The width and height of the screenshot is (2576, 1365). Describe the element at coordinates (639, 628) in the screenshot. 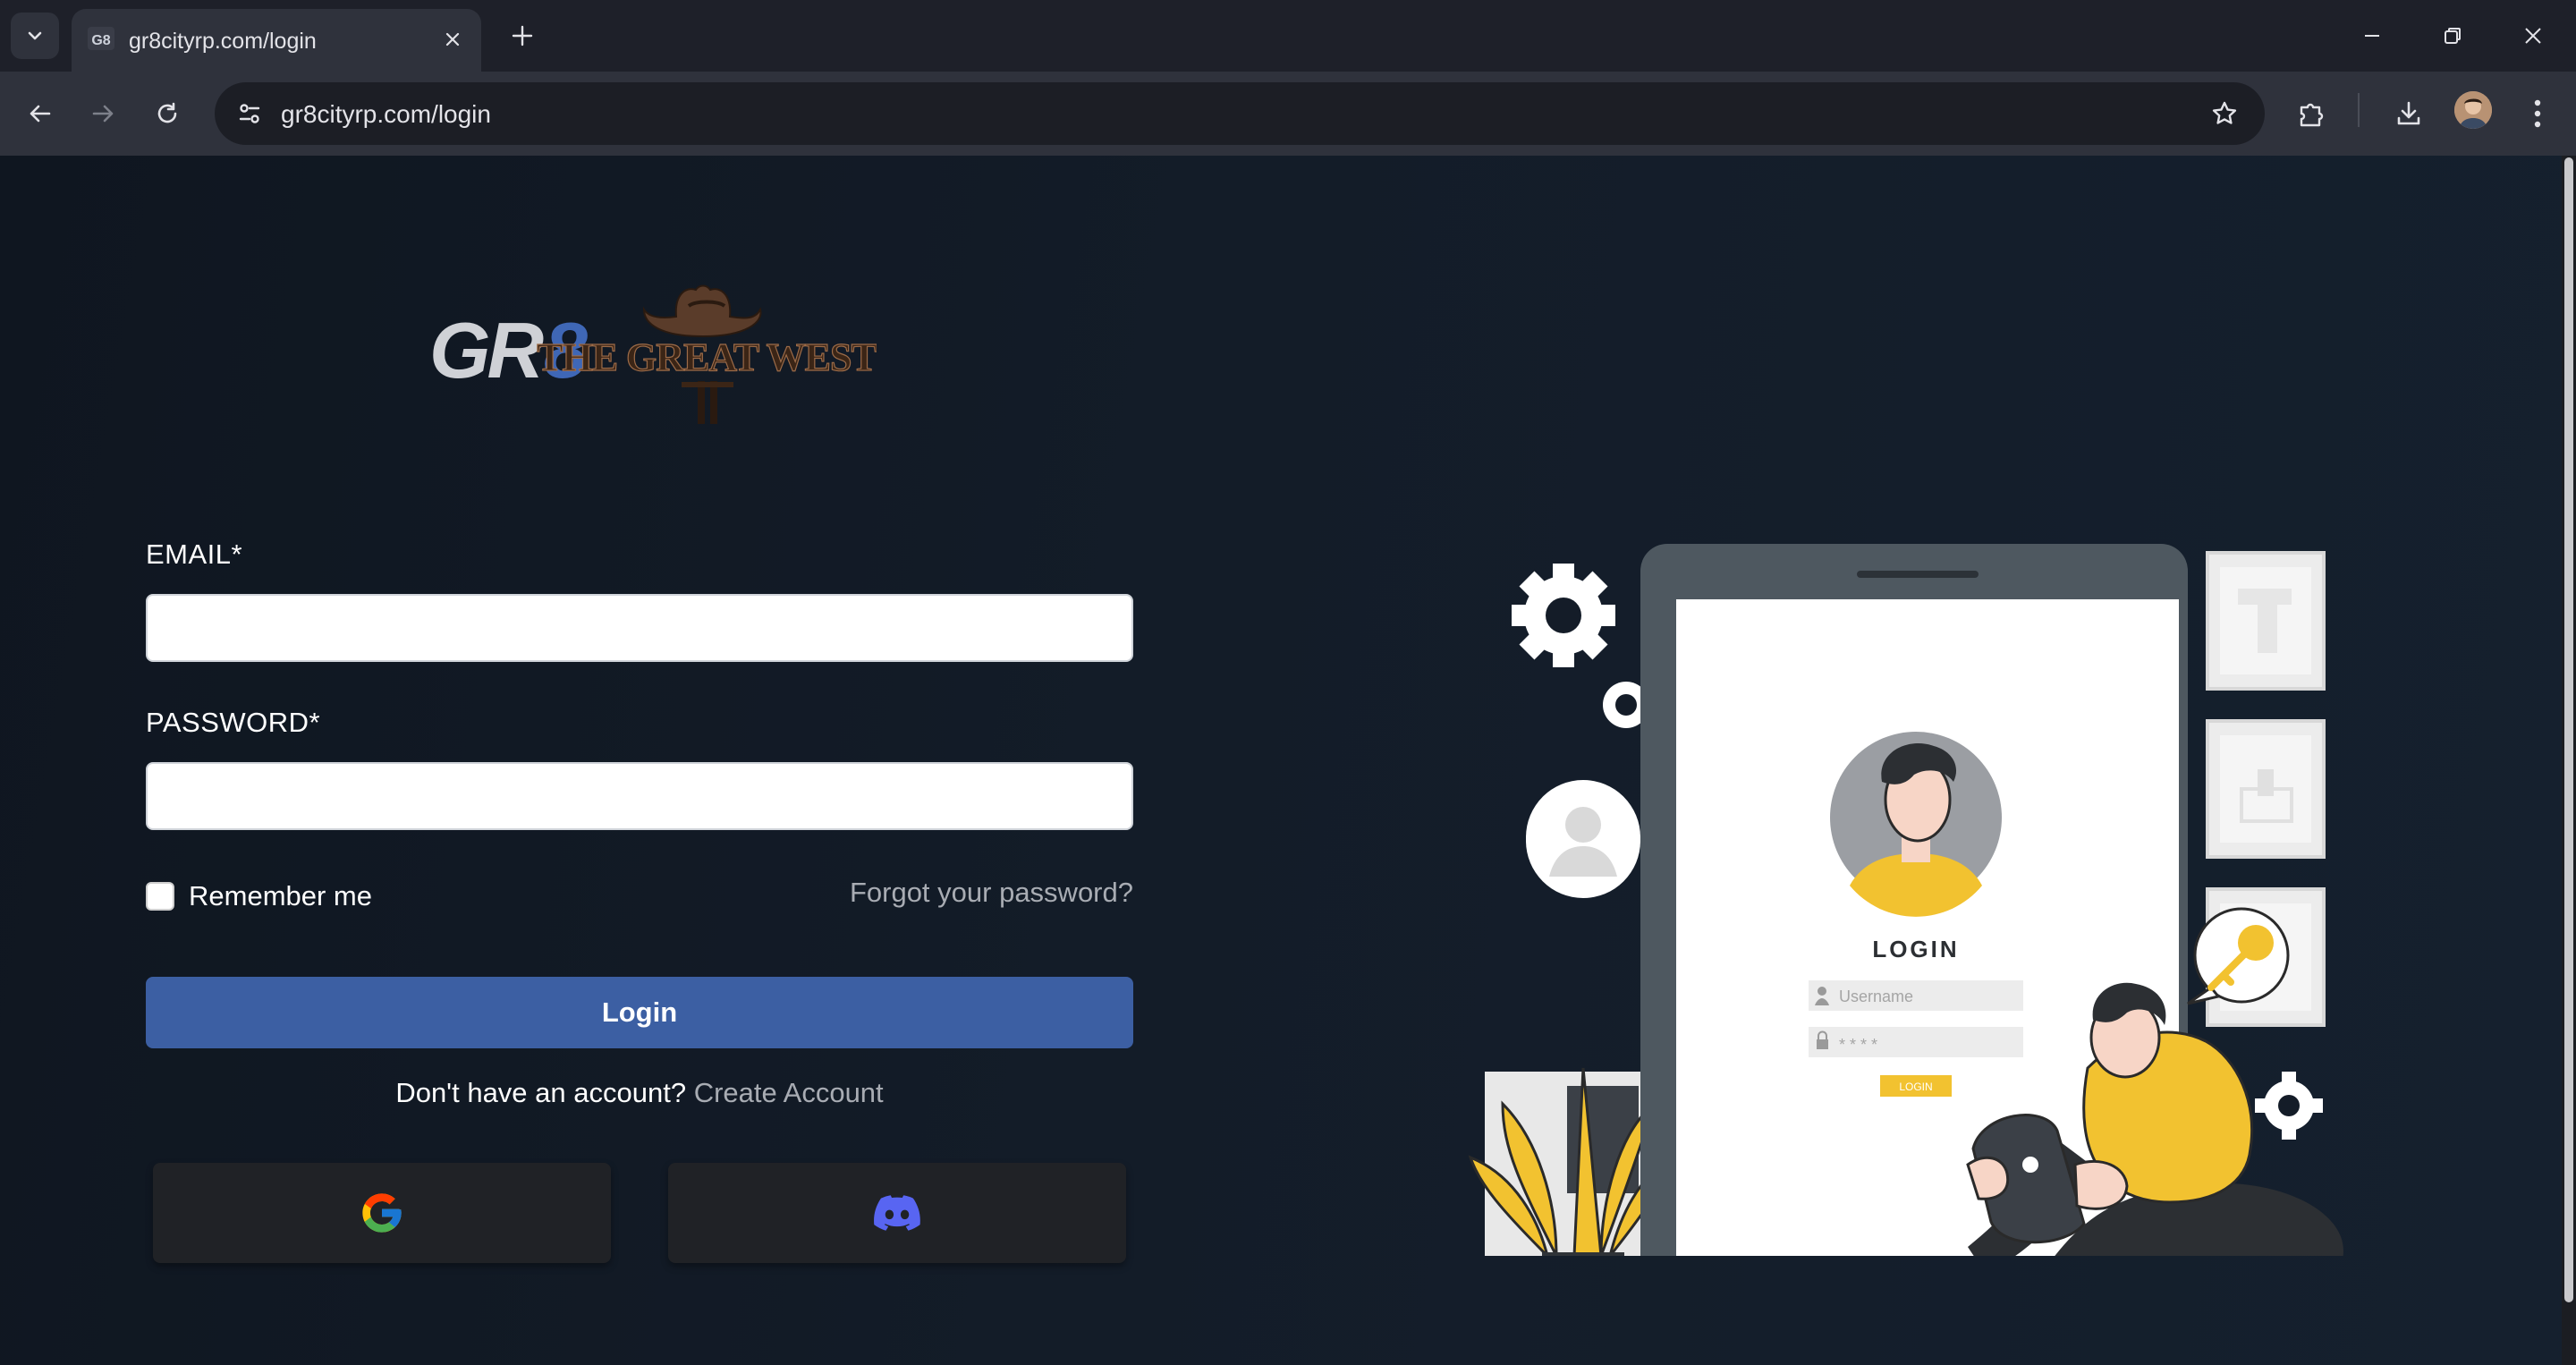

I see `email-input` at that location.